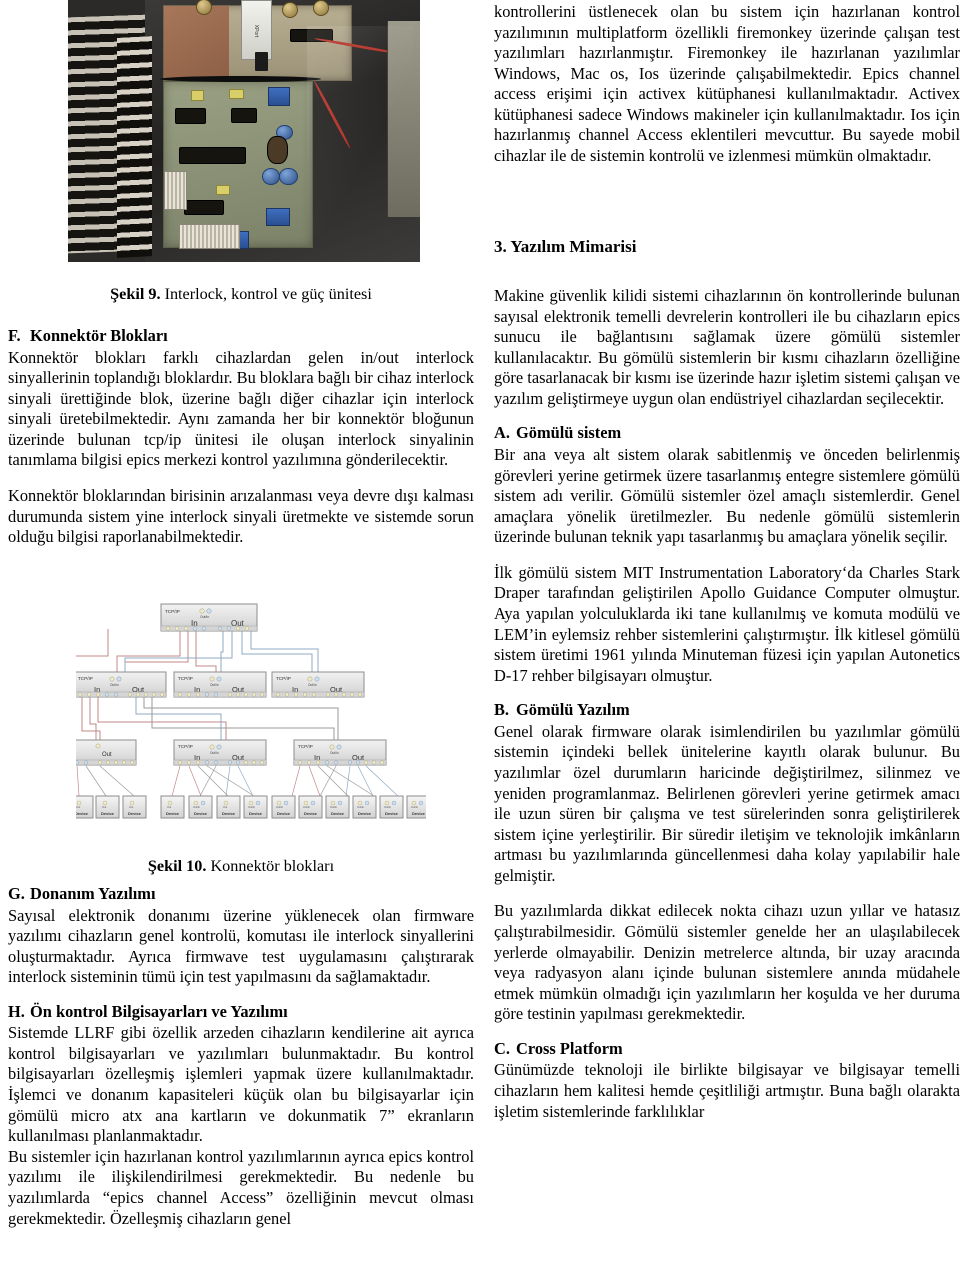 This screenshot has width=960, height=1277. I want to click on section-h-title: Ön kontrol Bilgisayarları ve Yazılımı, so click(159, 1011).